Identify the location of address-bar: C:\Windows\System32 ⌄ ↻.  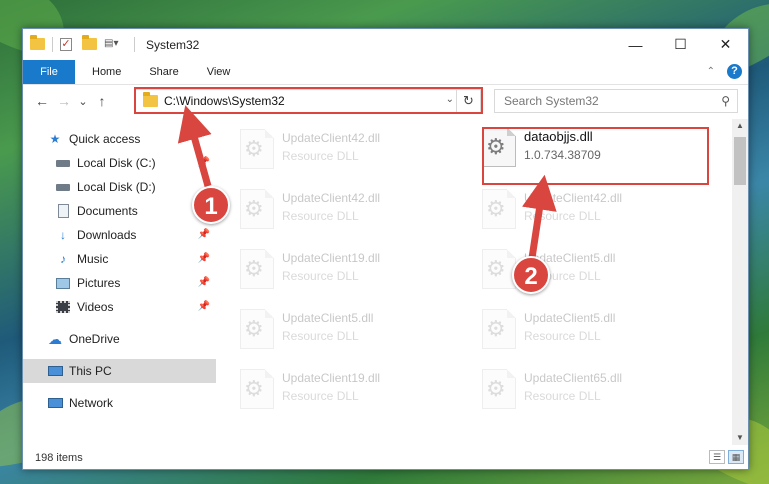
(308, 101).